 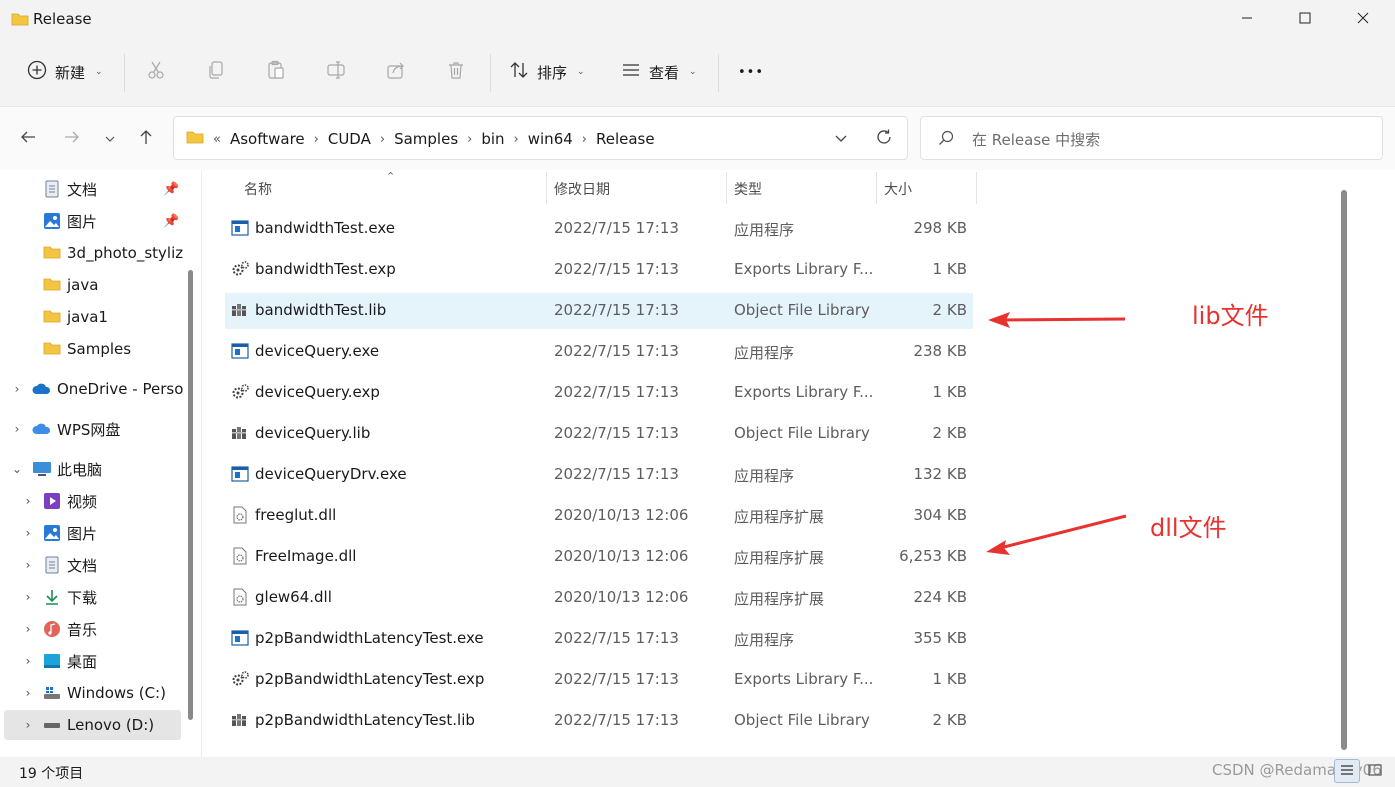 What do you see at coordinates (91, 501) in the screenshot?
I see `sidebar-item-videos: › 视频` at bounding box center [91, 501].